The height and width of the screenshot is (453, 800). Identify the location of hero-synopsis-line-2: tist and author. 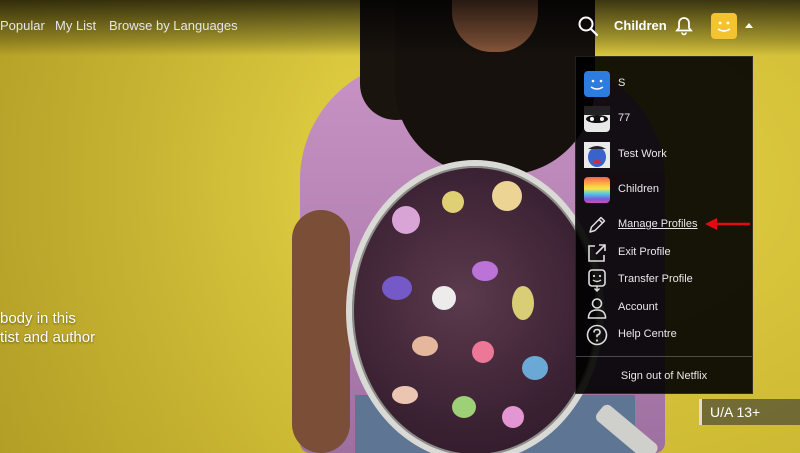
(48, 337).